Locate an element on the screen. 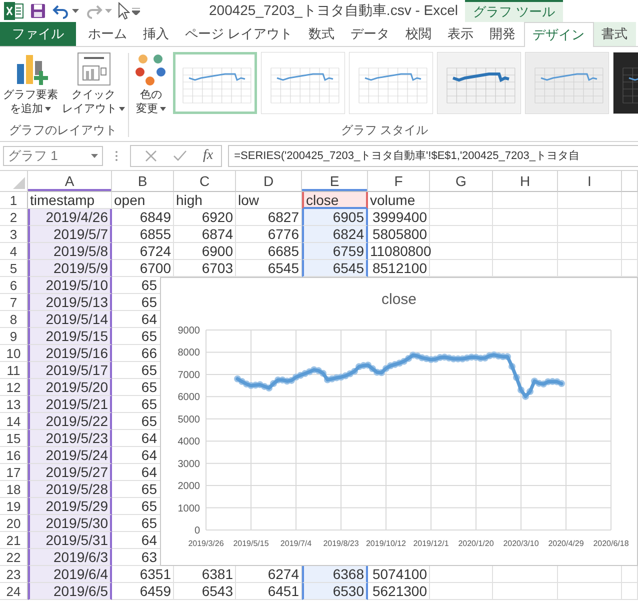 Image resolution: width=638 pixels, height=603 pixels. table-cell: 6545 is located at coordinates (335, 268).